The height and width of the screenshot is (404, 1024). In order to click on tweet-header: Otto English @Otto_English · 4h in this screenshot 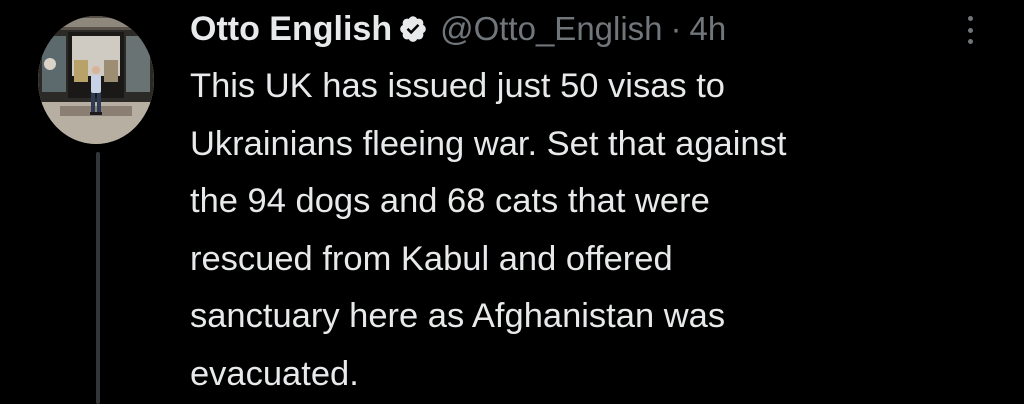, I will do `click(458, 29)`.